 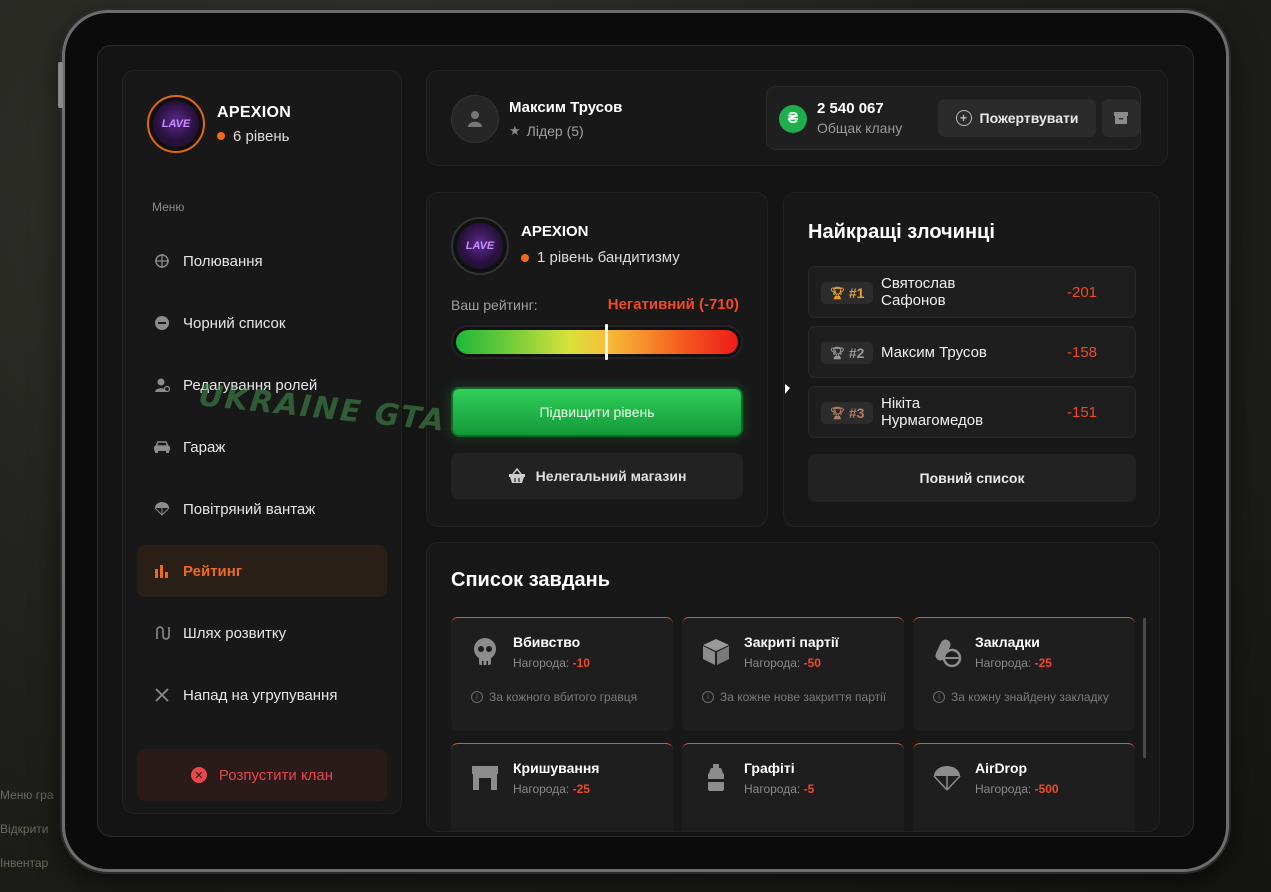 I want to click on task-card: AirDrop Нагорода: -500, so click(x=1024, y=787).